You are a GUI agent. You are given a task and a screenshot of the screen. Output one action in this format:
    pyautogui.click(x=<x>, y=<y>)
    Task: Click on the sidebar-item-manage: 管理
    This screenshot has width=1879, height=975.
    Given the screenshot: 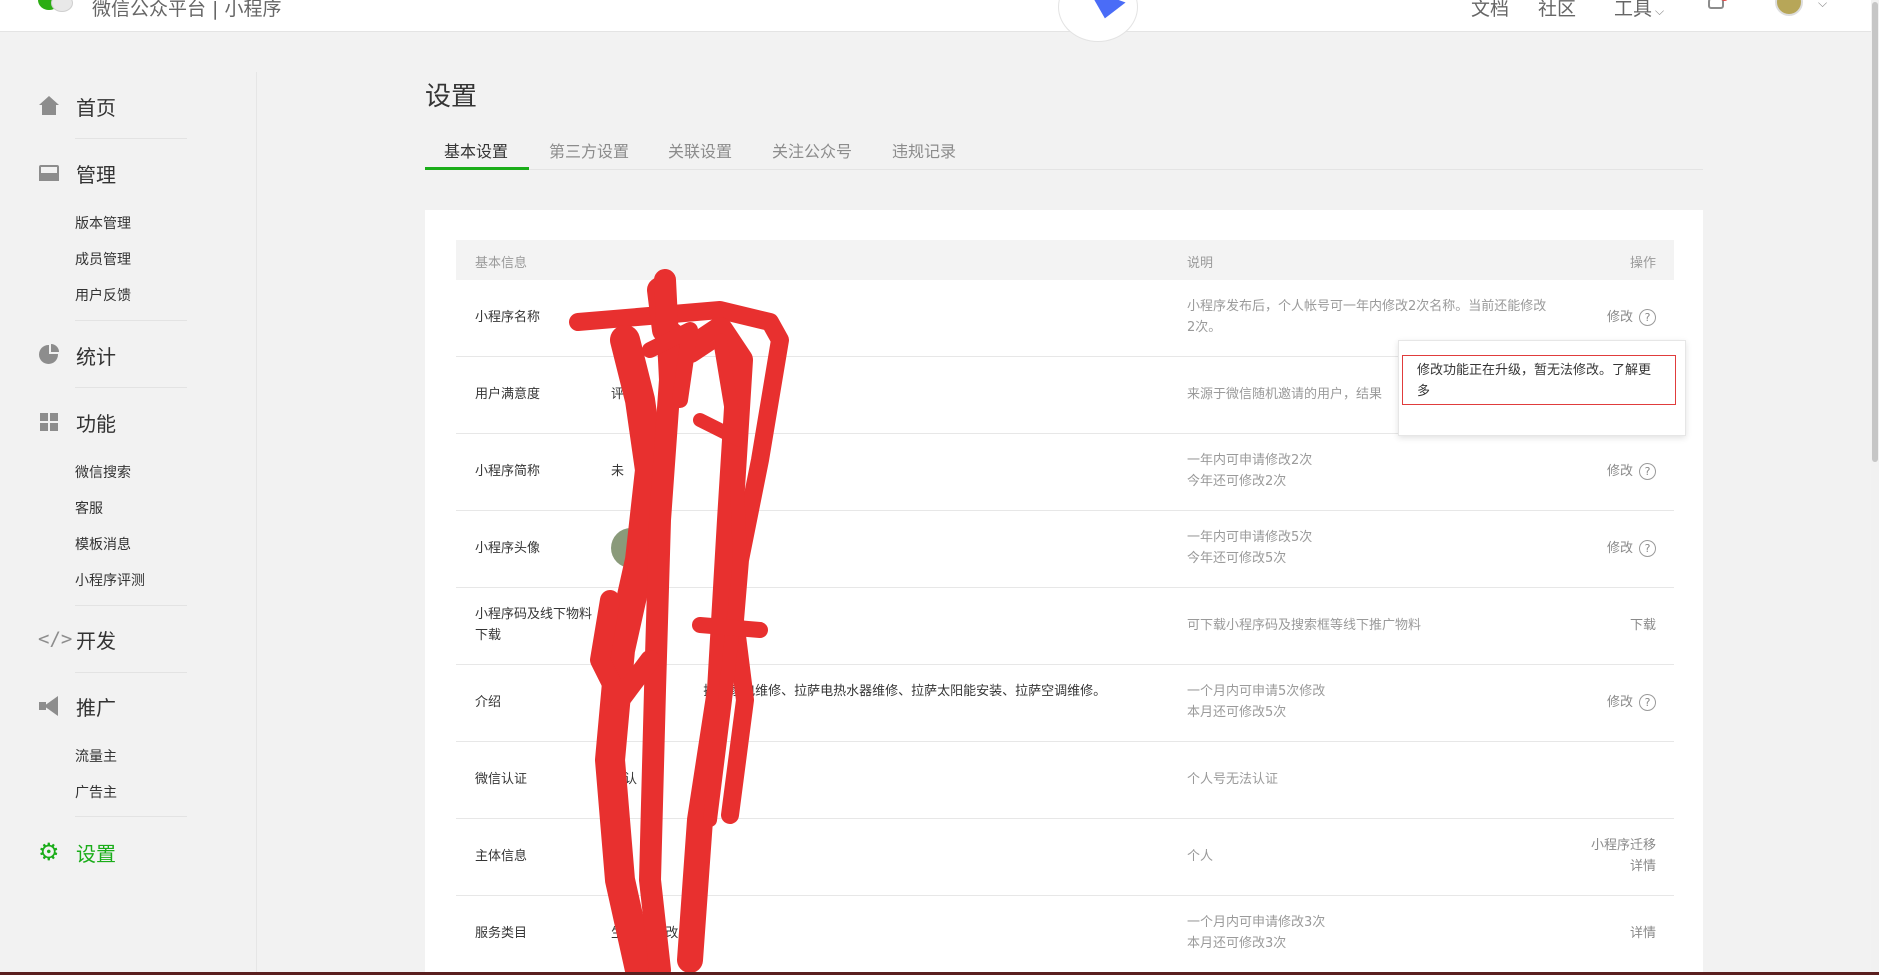 What is the action you would take?
    pyautogui.click(x=77, y=173)
    